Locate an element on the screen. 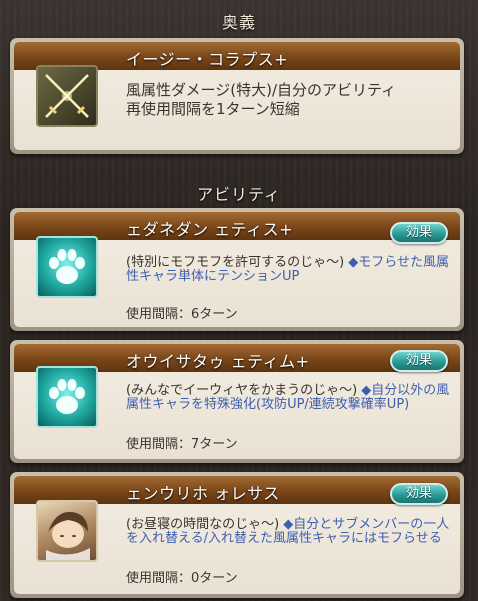 Image resolution: width=478 pixels, height=601 pixels. ability-name: ェンウリホ ォレサス is located at coordinates (203, 493).